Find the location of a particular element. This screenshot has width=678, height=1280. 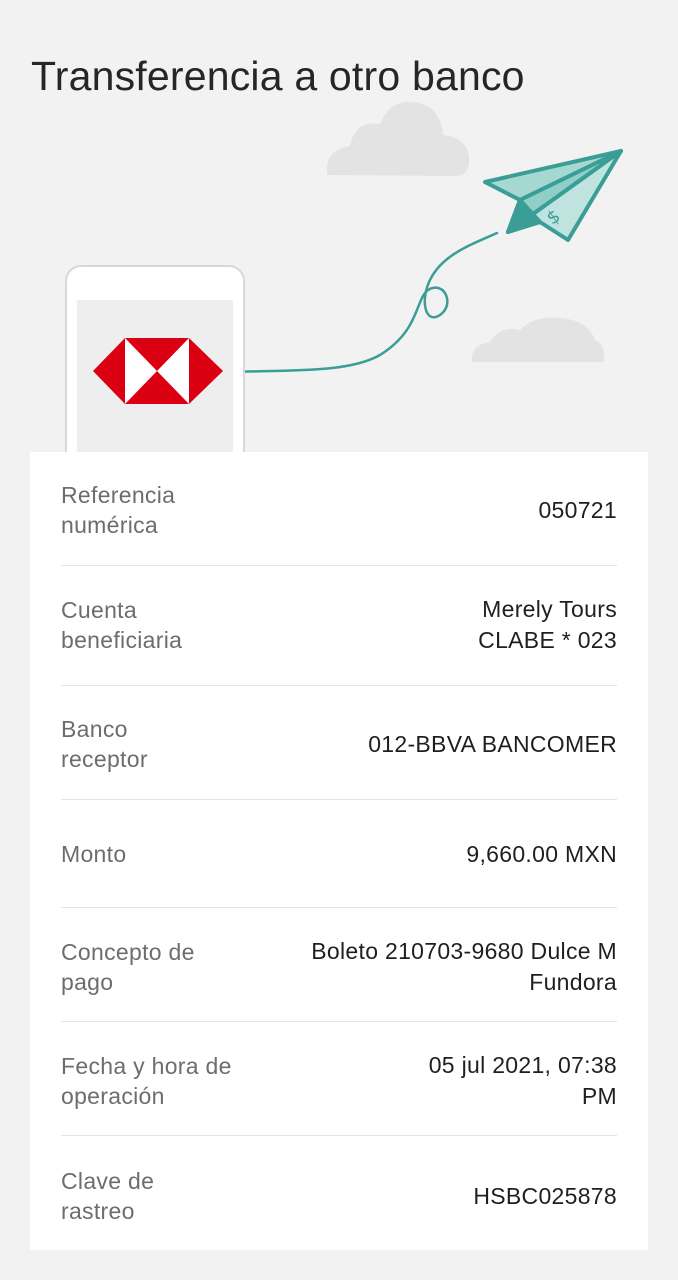

plane-trail is located at coordinates (363, 302).